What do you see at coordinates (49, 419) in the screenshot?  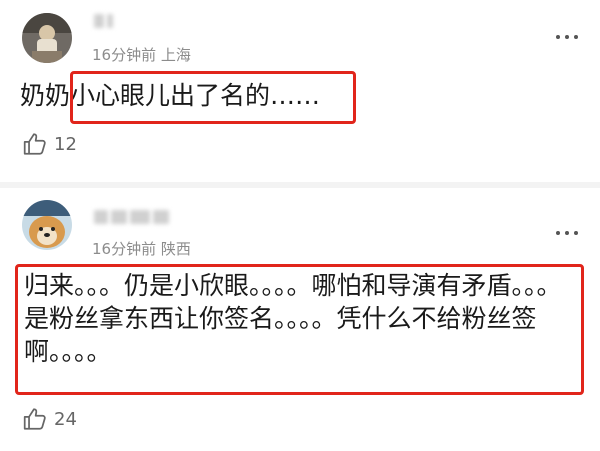 I see `like-button: 24` at bounding box center [49, 419].